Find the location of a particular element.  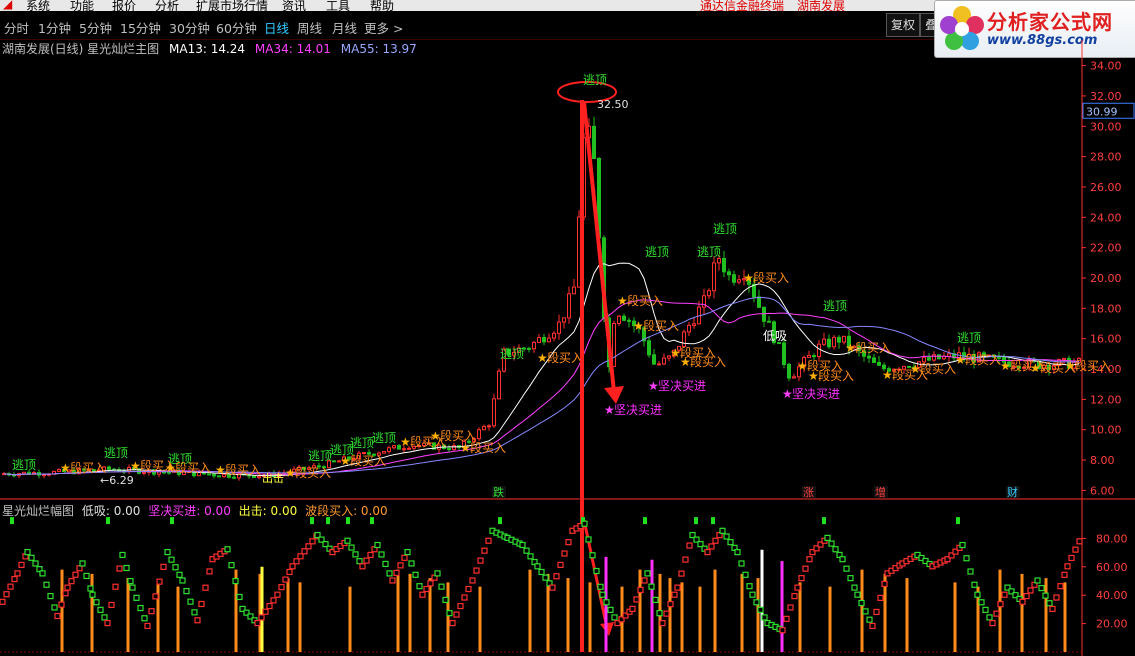

band-buy-label-20: 段买入 is located at coordinates (983, 359).